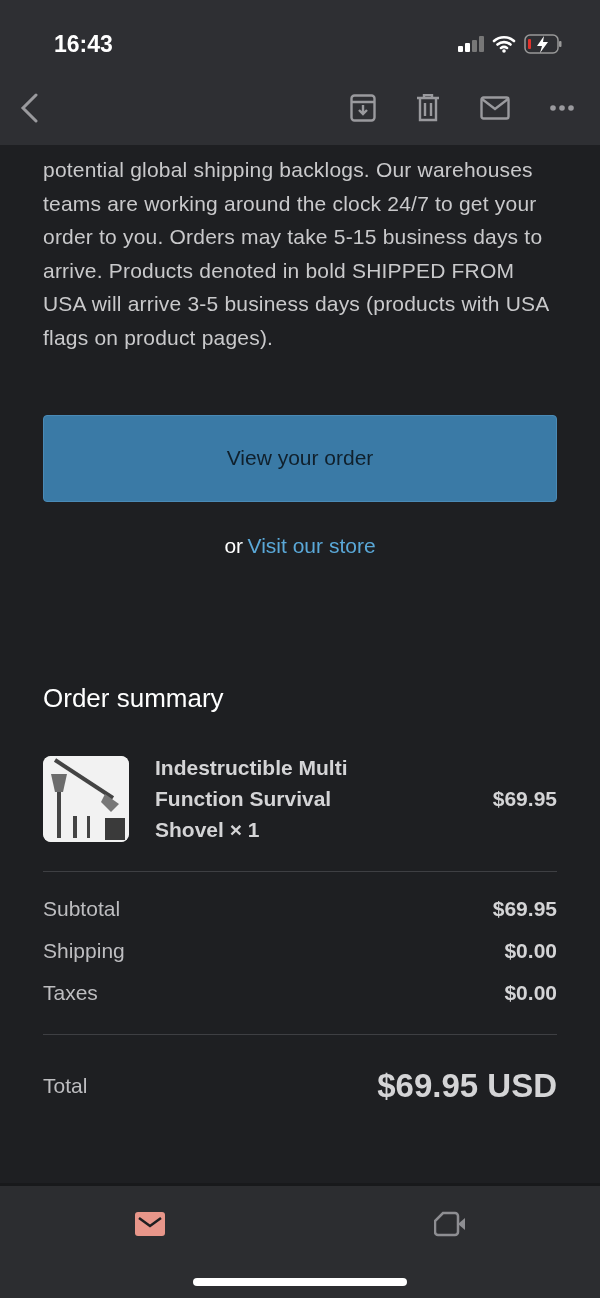 The height and width of the screenshot is (1298, 600). What do you see at coordinates (504, 44) in the screenshot?
I see `wifi-icon` at bounding box center [504, 44].